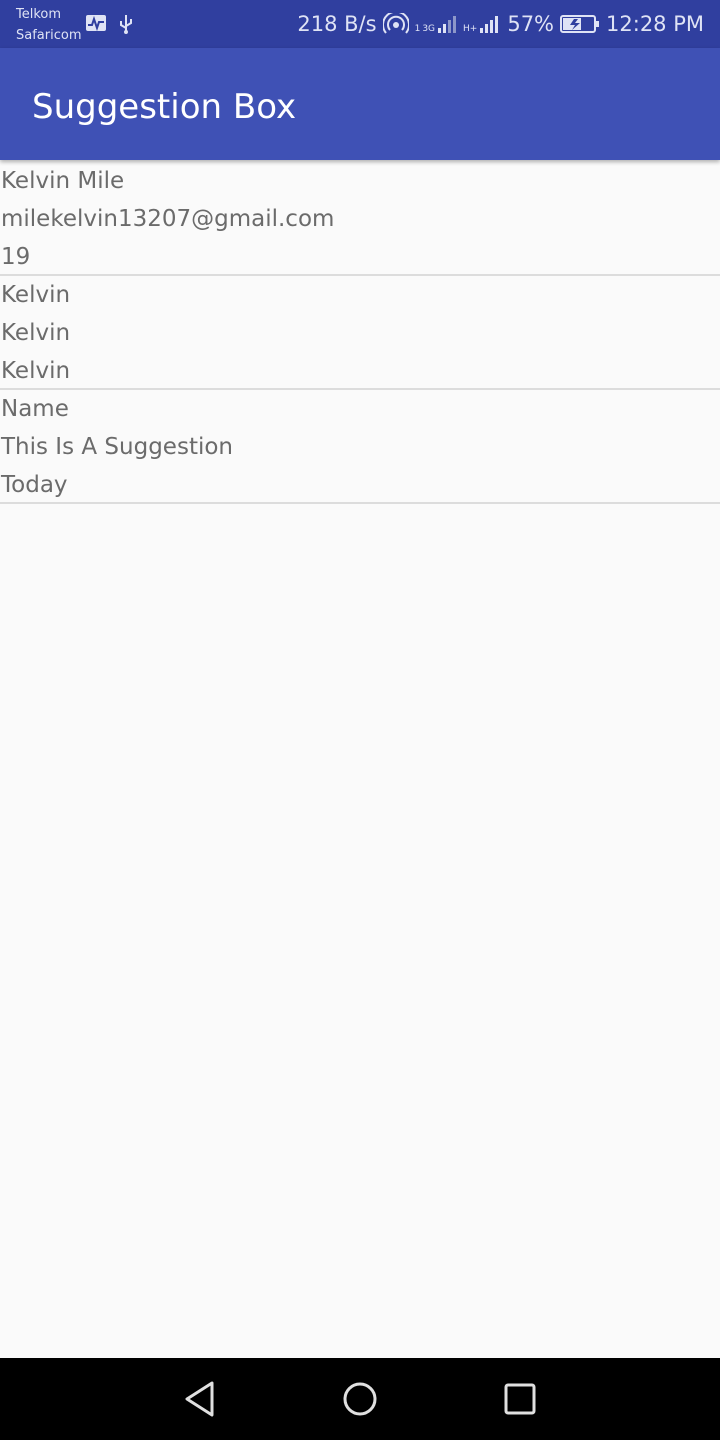  I want to click on hotspot-icon, so click(395, 23).